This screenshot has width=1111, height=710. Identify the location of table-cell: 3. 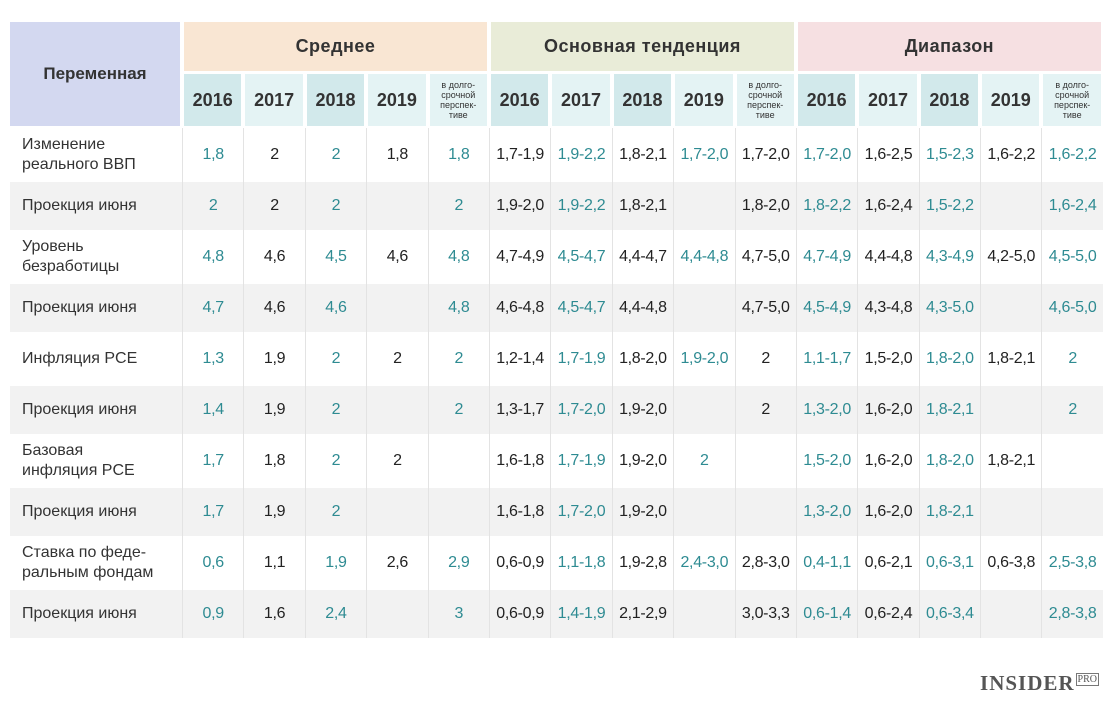
(458, 614).